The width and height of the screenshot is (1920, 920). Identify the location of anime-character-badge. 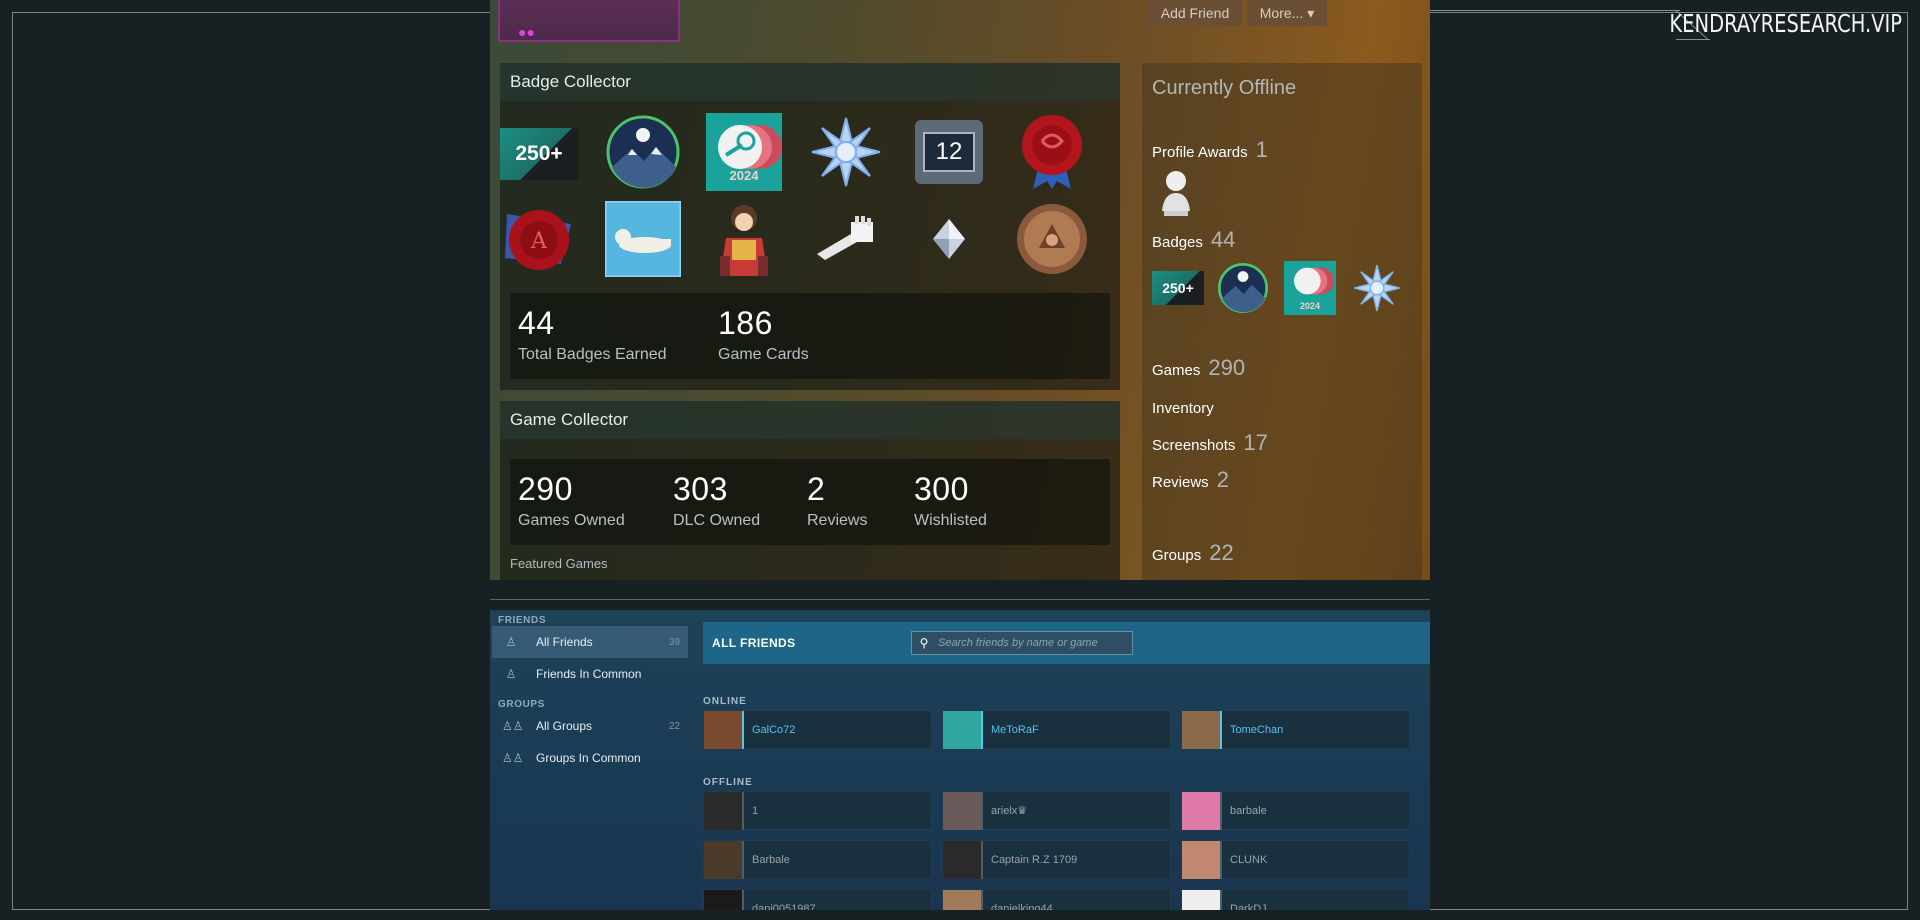
(744, 239).